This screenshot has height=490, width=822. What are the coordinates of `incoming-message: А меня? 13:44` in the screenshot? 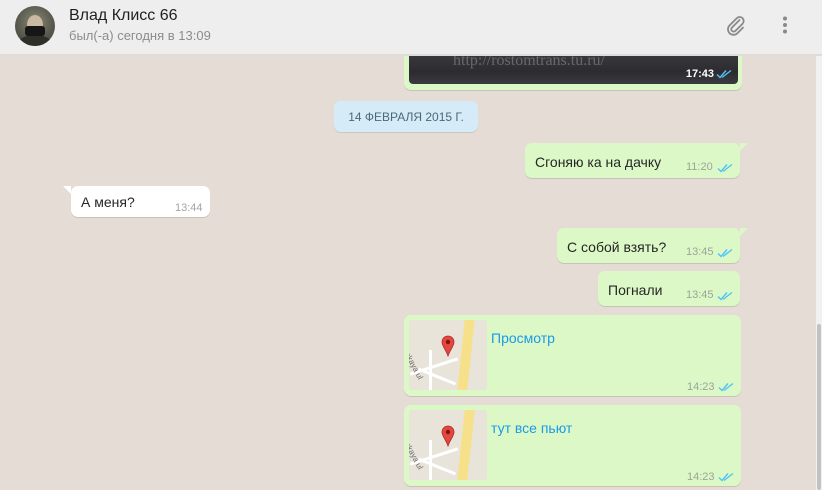 It's located at (136, 201).